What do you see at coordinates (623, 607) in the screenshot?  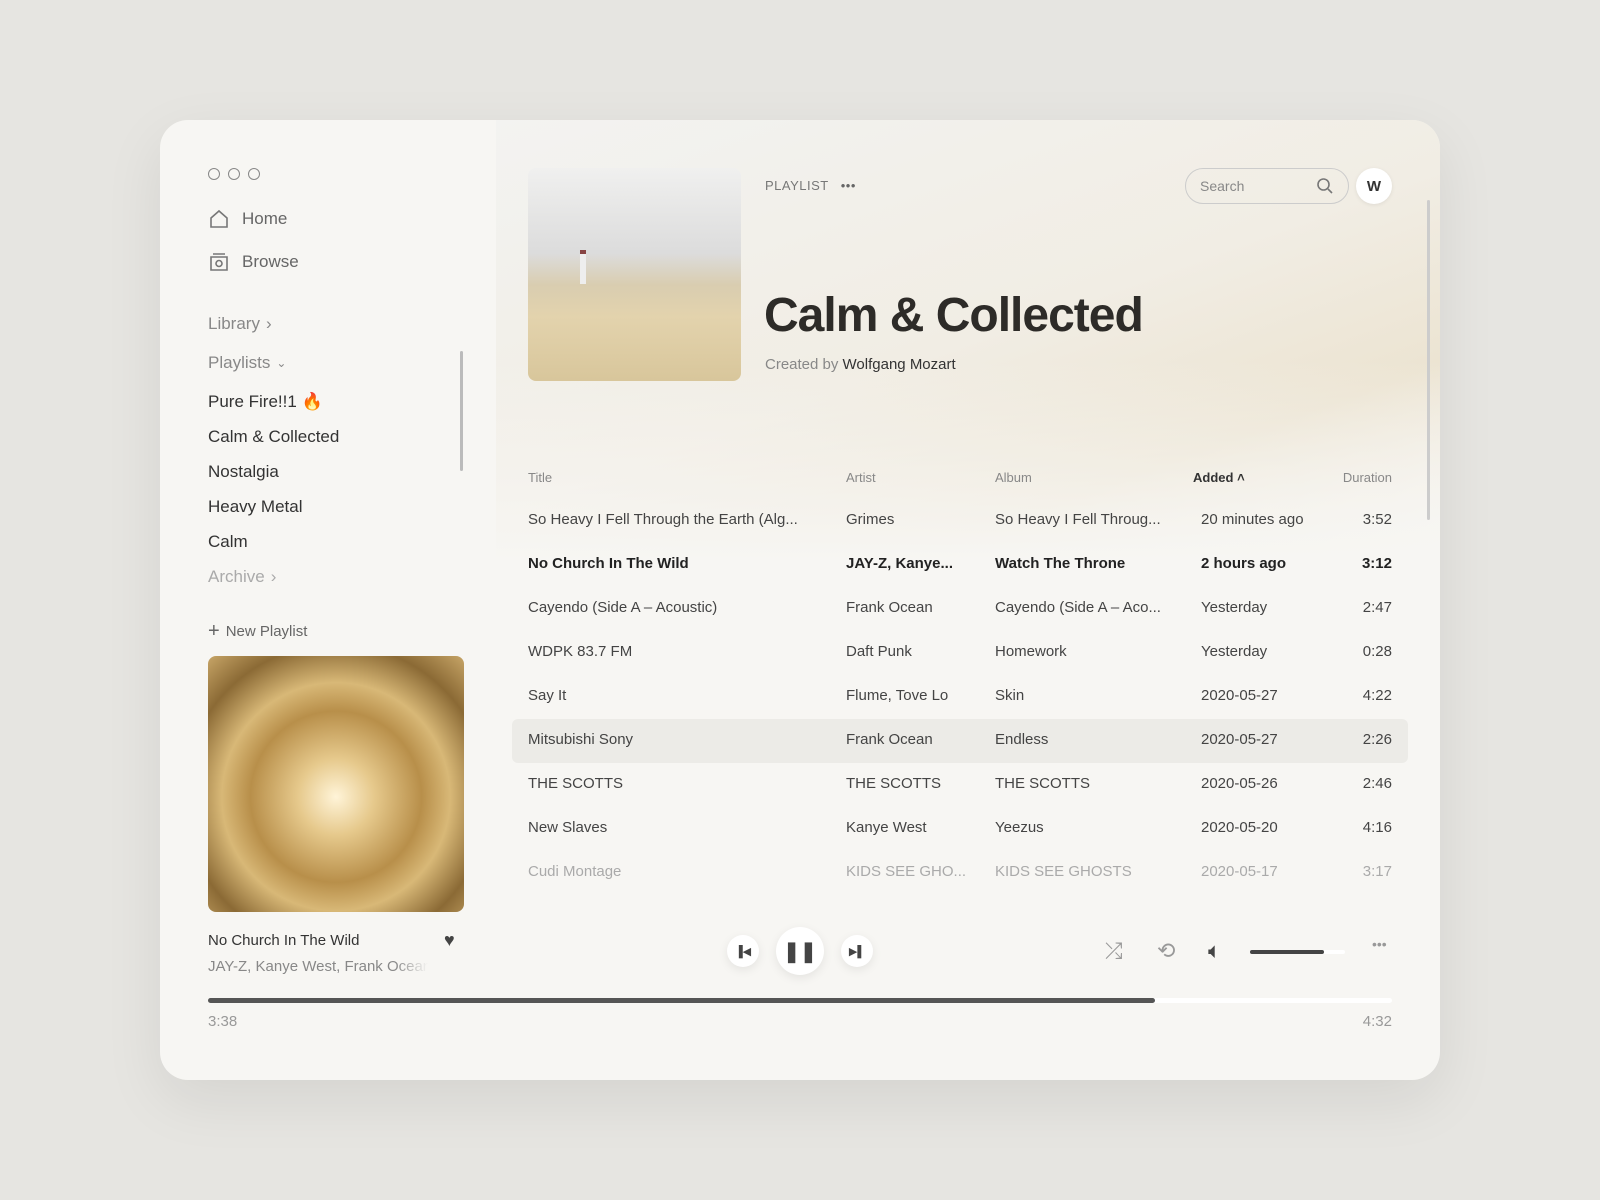 I see `track-title: Cayendo (Side A – Acoustic)` at bounding box center [623, 607].